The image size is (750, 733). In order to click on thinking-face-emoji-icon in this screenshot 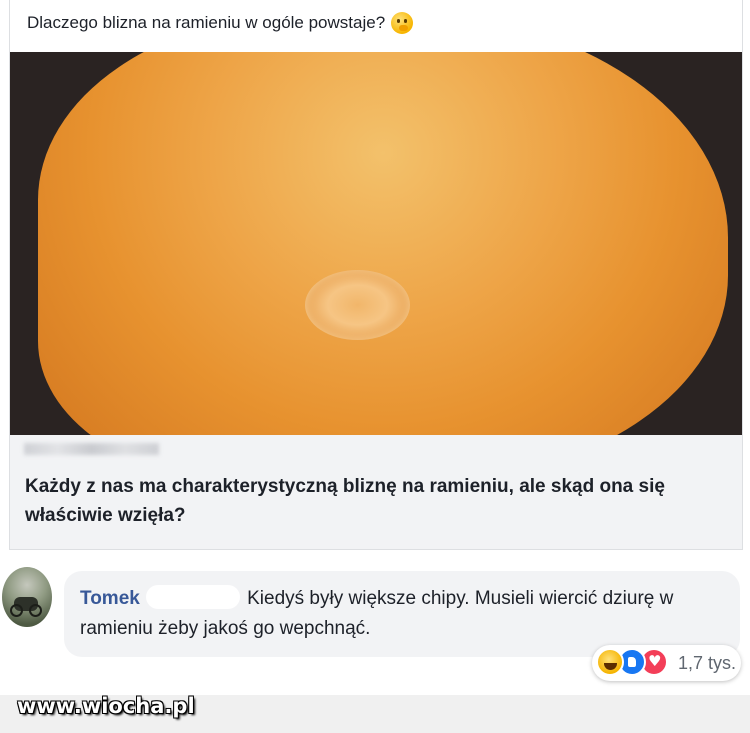, I will do `click(402, 23)`.